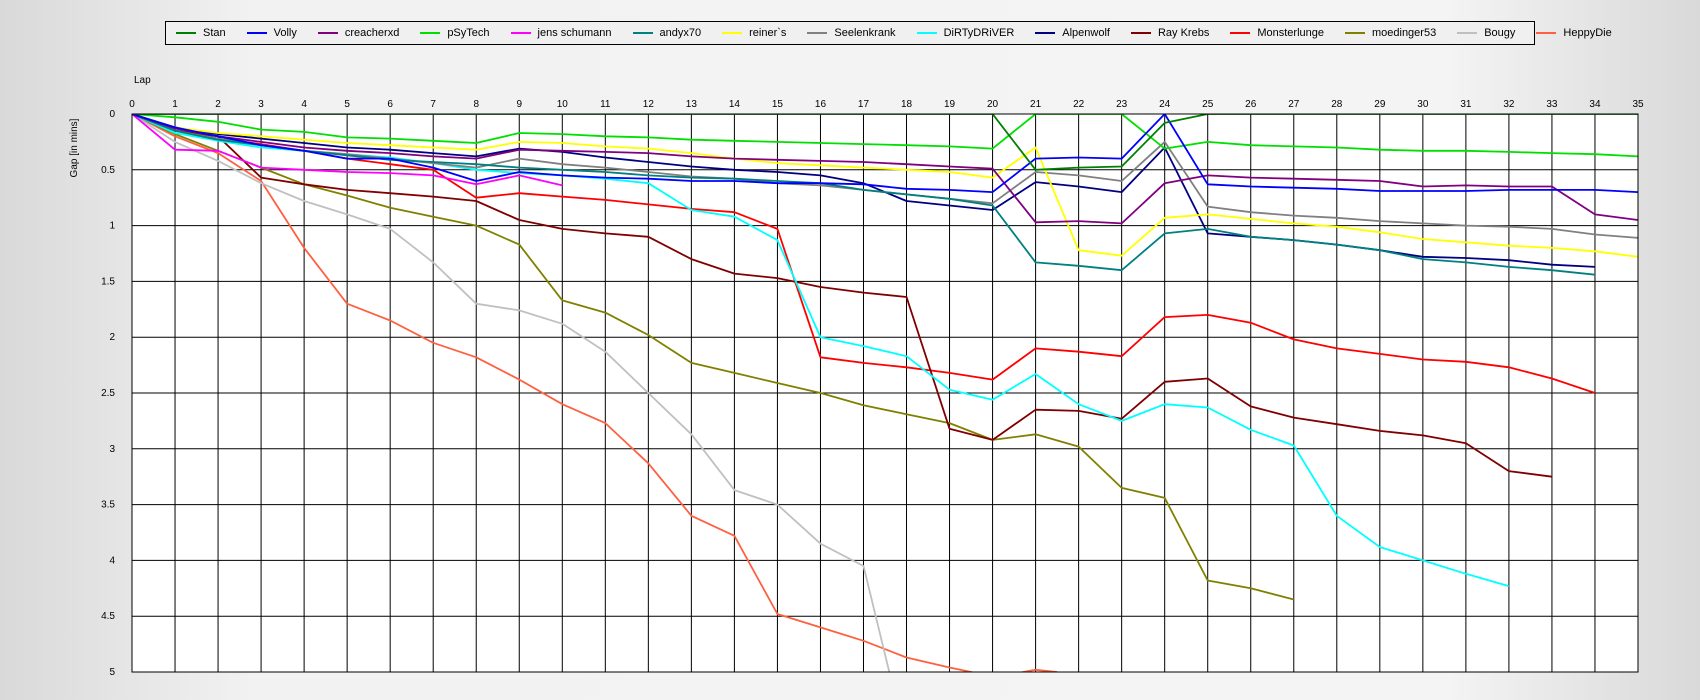 This screenshot has height=700, width=1700. I want to click on y-tick-label: 4, so click(112, 560).